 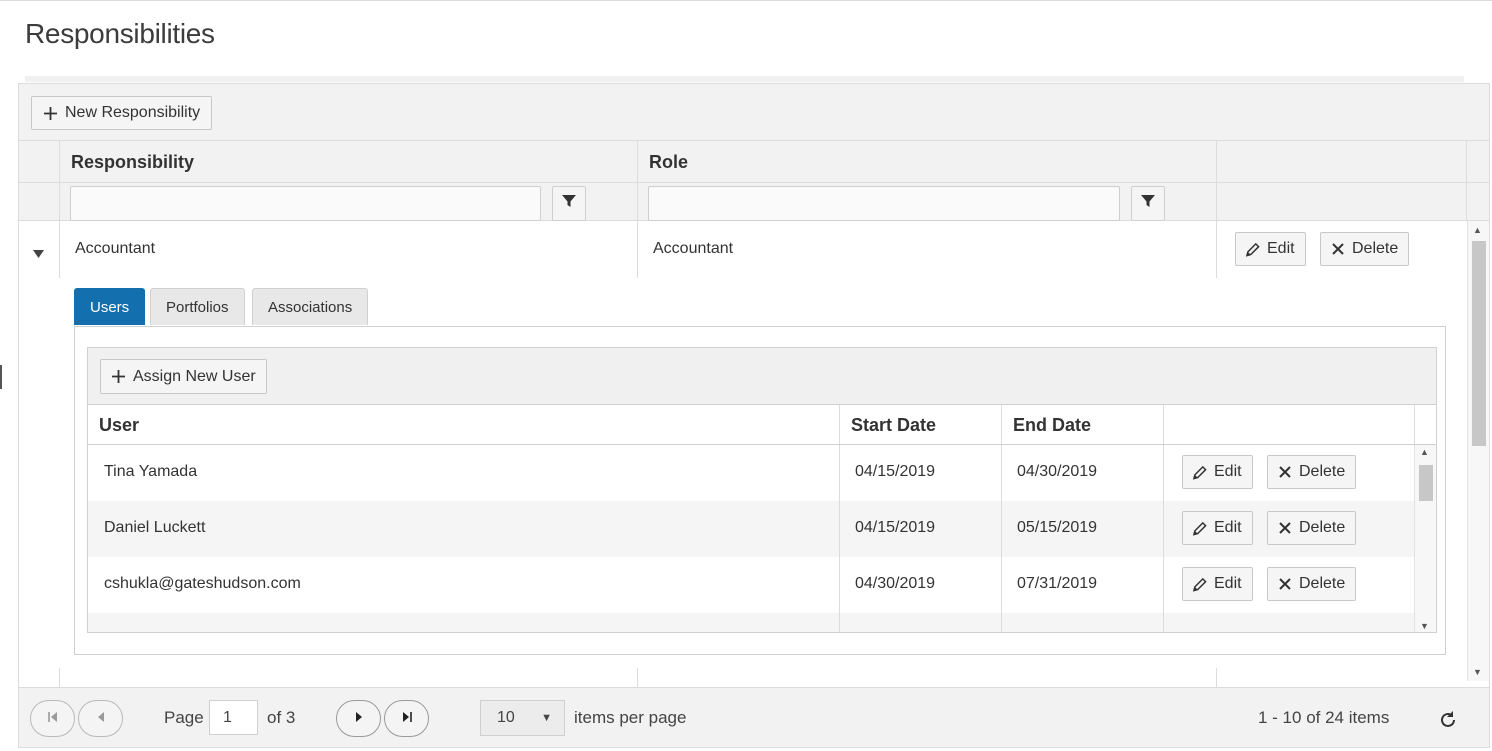 What do you see at coordinates (1425, 538) in the screenshot?
I see `users-grid-scrollbar: ▲ ▼` at bounding box center [1425, 538].